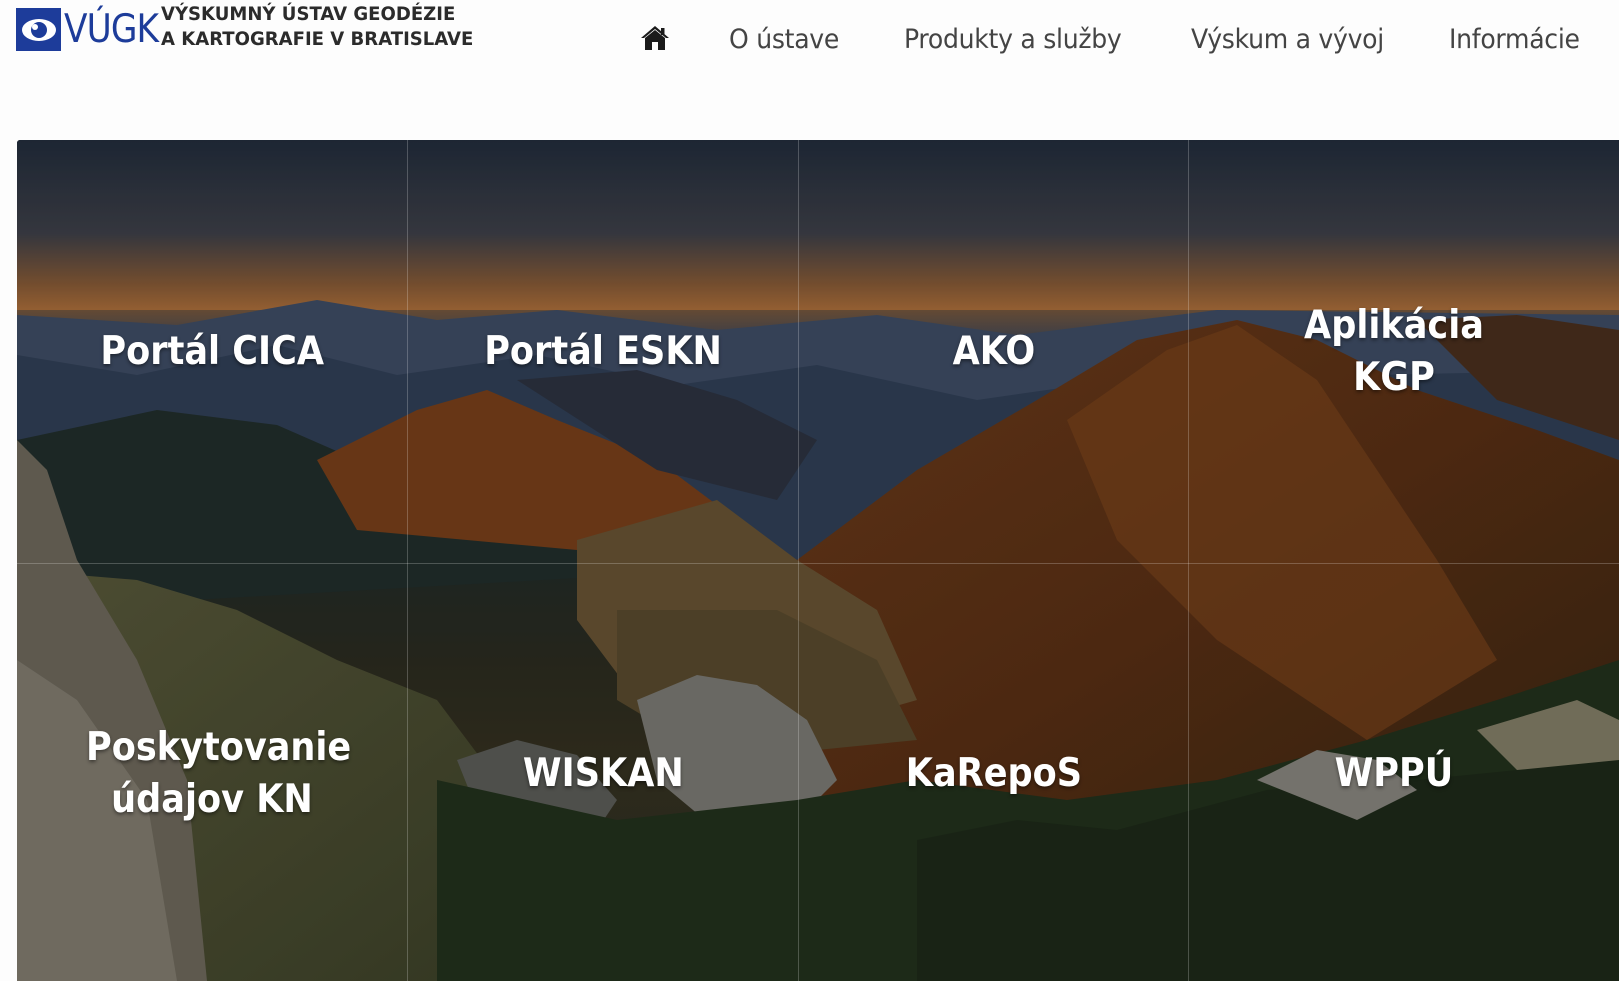 The height and width of the screenshot is (981, 1619). I want to click on nav-item-informacie: Informácie, so click(1514, 39).